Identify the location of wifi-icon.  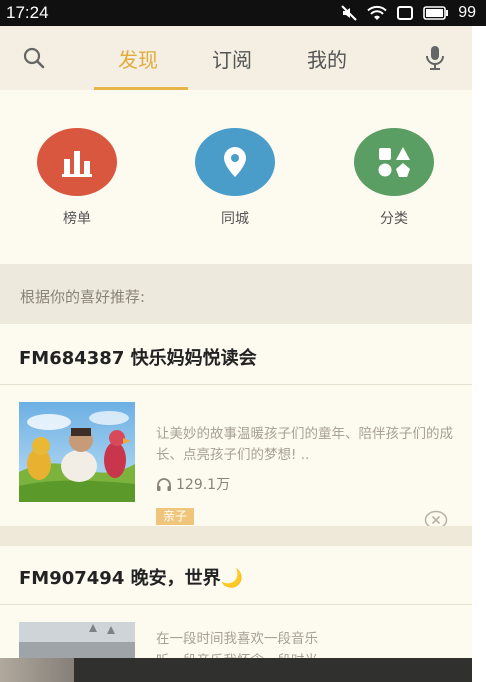
(377, 12).